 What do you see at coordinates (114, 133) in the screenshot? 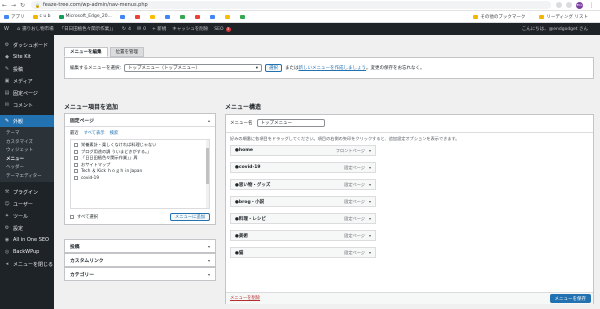
I see `subtab-search: 検索` at bounding box center [114, 133].